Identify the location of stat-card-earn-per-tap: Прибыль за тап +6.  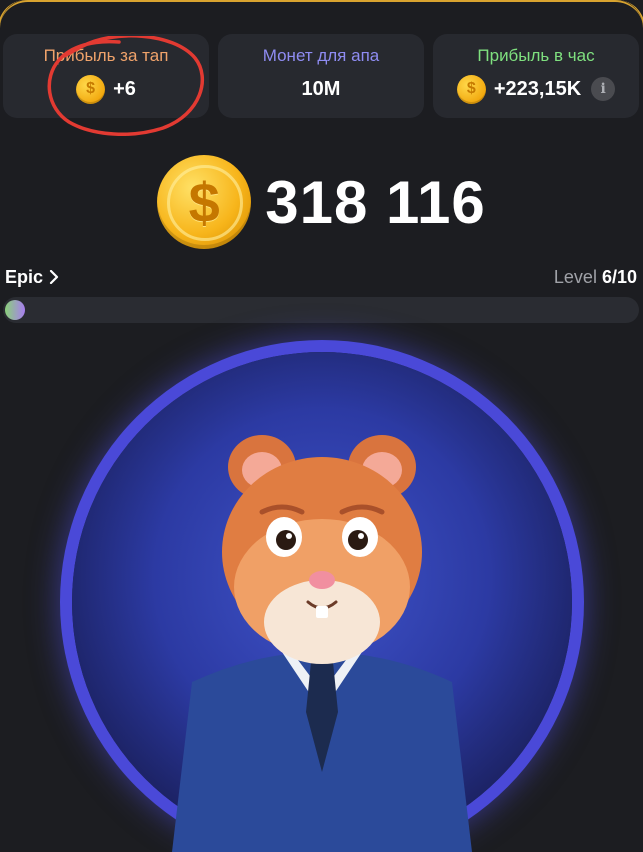
(106, 76).